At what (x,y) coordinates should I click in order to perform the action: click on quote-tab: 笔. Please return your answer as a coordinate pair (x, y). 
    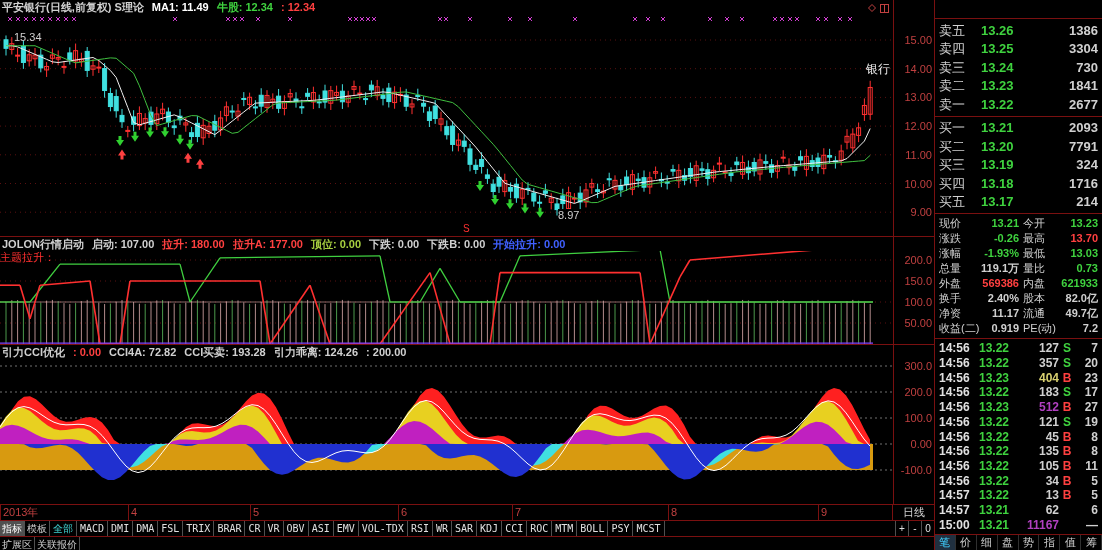
    Looking at the image, I should click on (945, 542).